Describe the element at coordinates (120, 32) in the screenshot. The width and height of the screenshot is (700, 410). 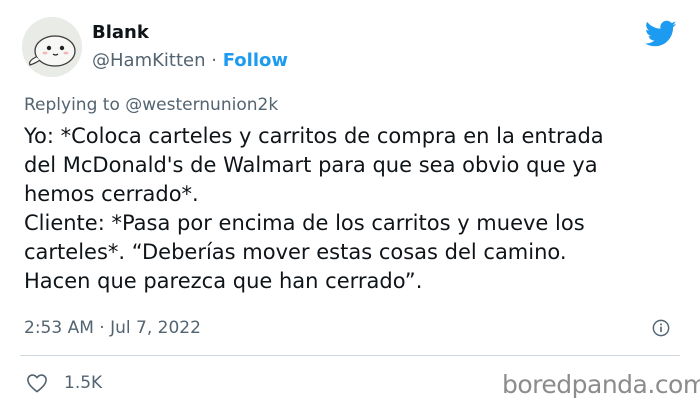
I see `author-name: Blank` at that location.